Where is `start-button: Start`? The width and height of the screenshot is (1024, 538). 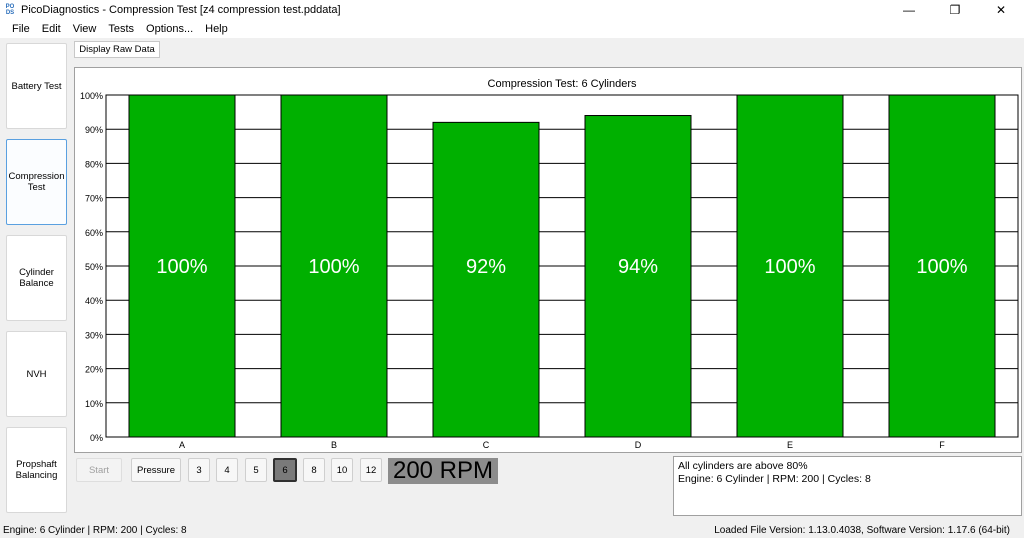
start-button: Start is located at coordinates (99, 470).